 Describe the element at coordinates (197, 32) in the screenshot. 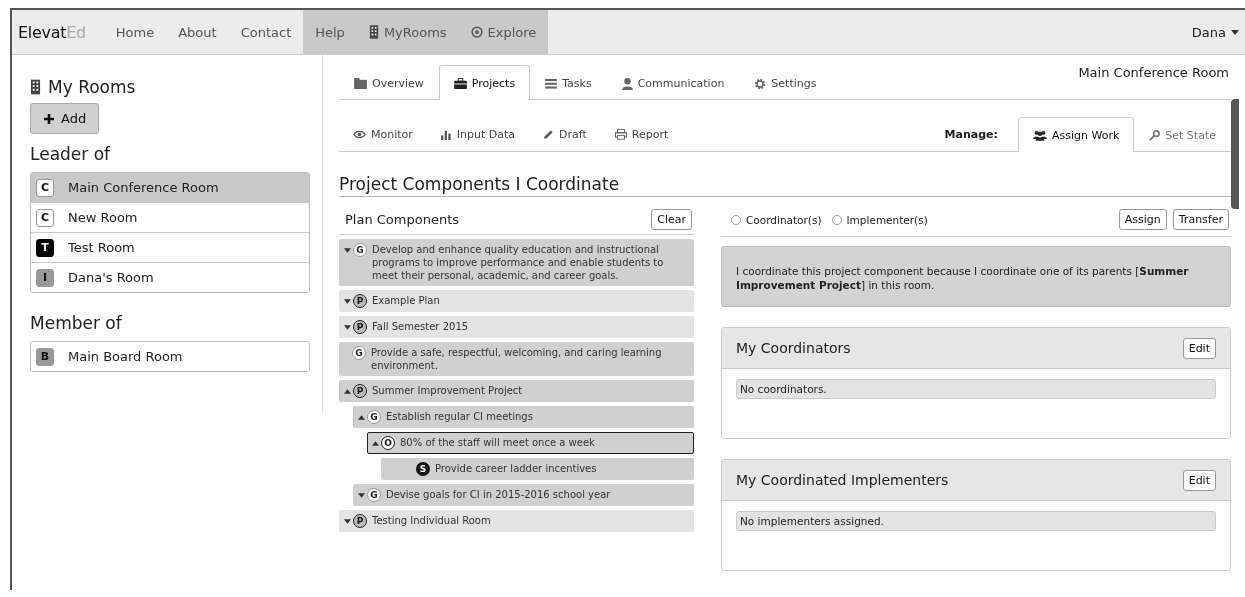

I see `nav-link: About` at that location.